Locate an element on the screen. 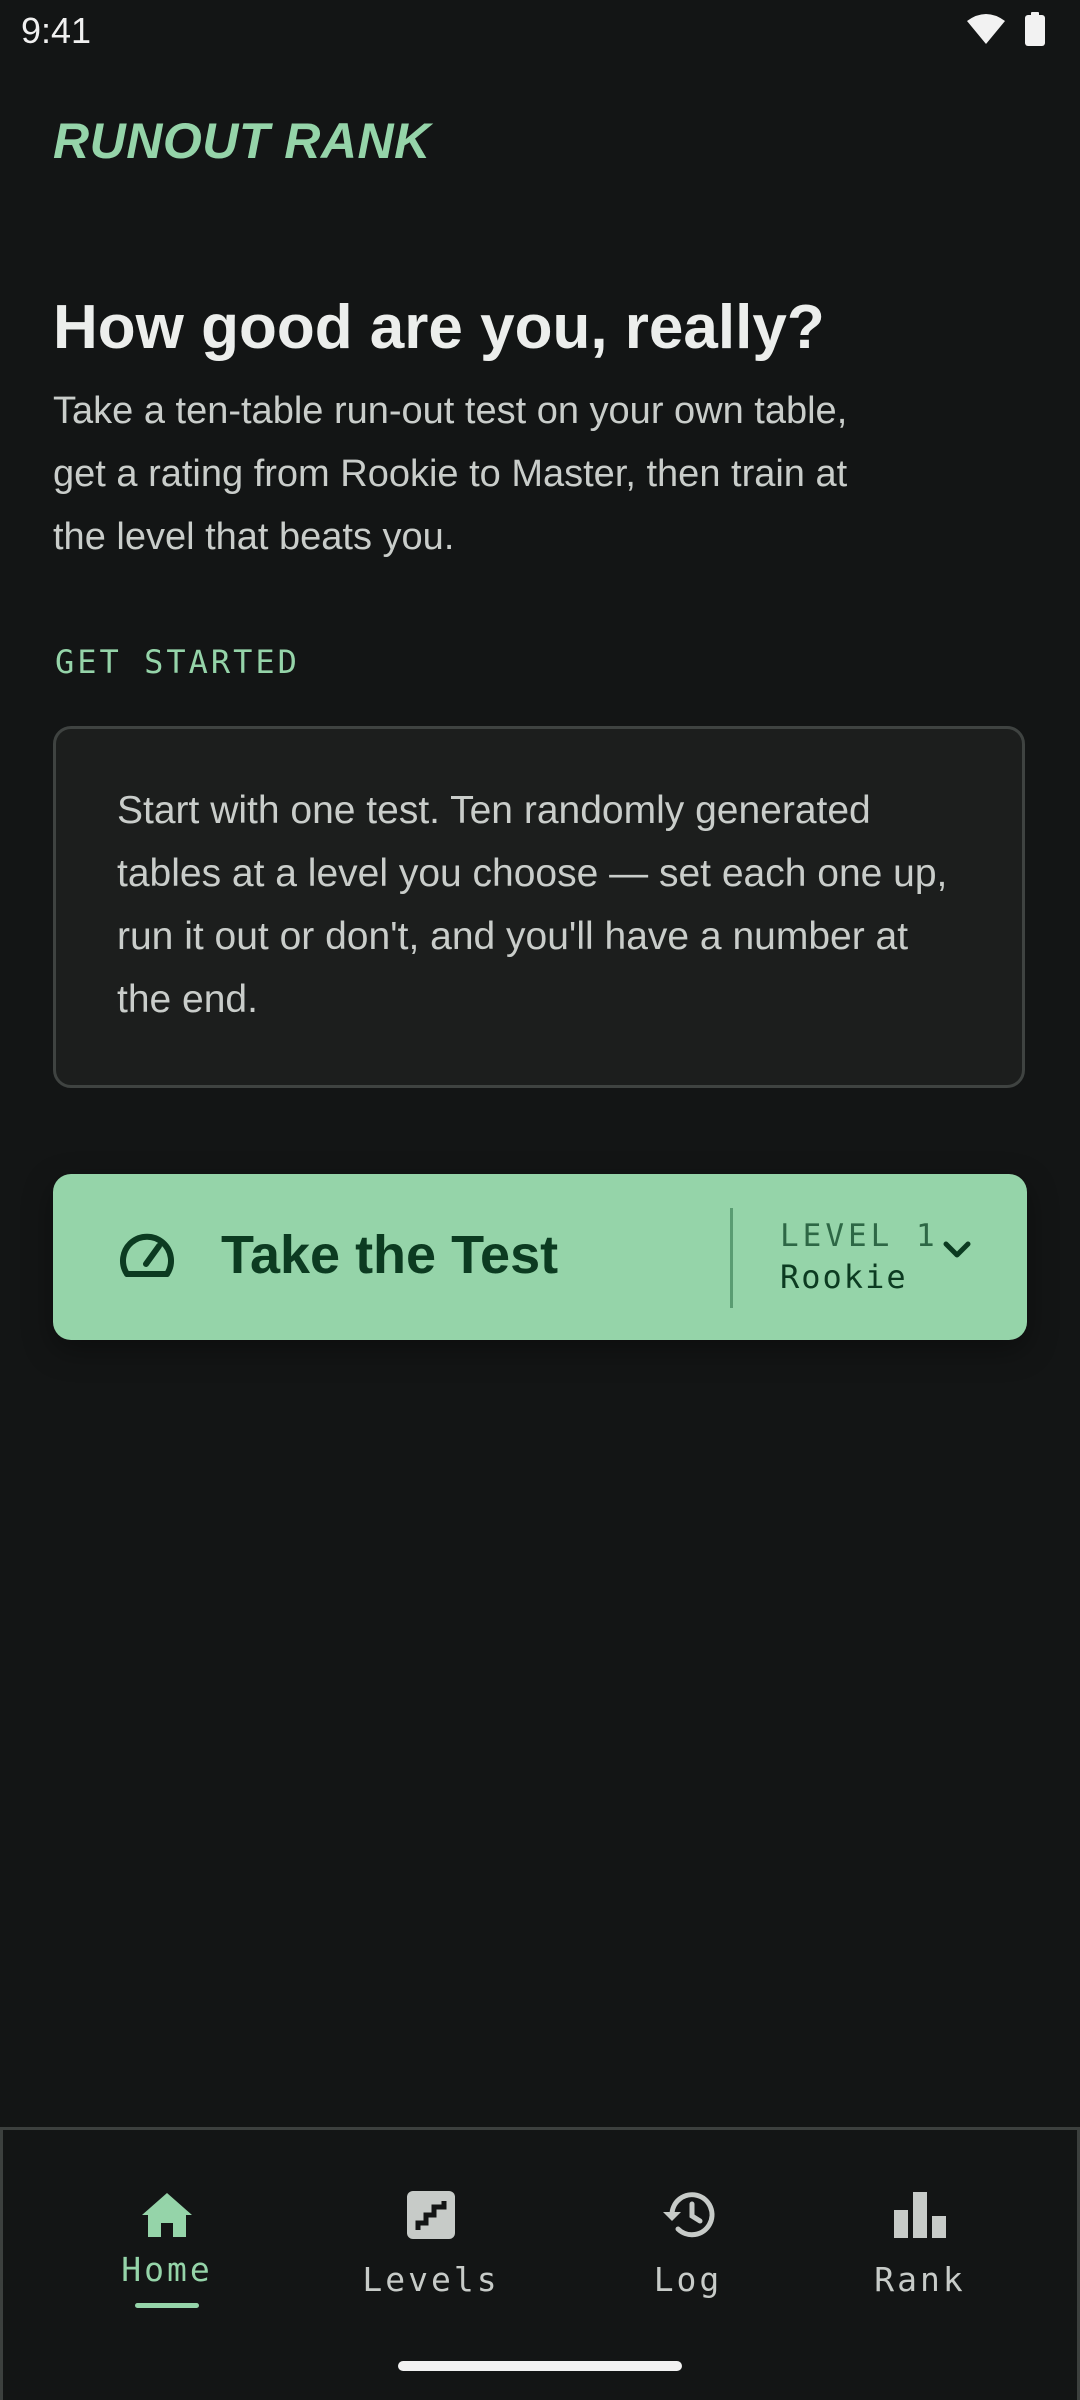 The width and height of the screenshot is (1080, 2400). app-title: RUNOUT RANK is located at coordinates (242, 141).